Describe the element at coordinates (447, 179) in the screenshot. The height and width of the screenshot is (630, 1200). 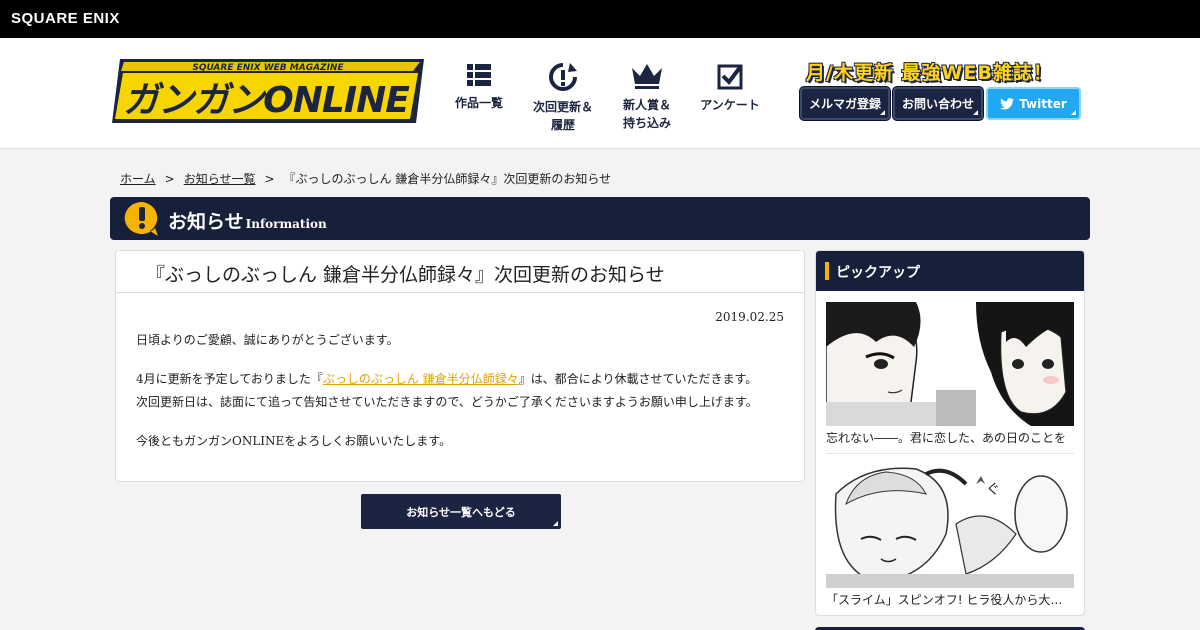
I see `breadcrumb-current: 『ぶっしのぶっしん 鎌倉半分仏師録々』次回更新のお知らせ` at that location.